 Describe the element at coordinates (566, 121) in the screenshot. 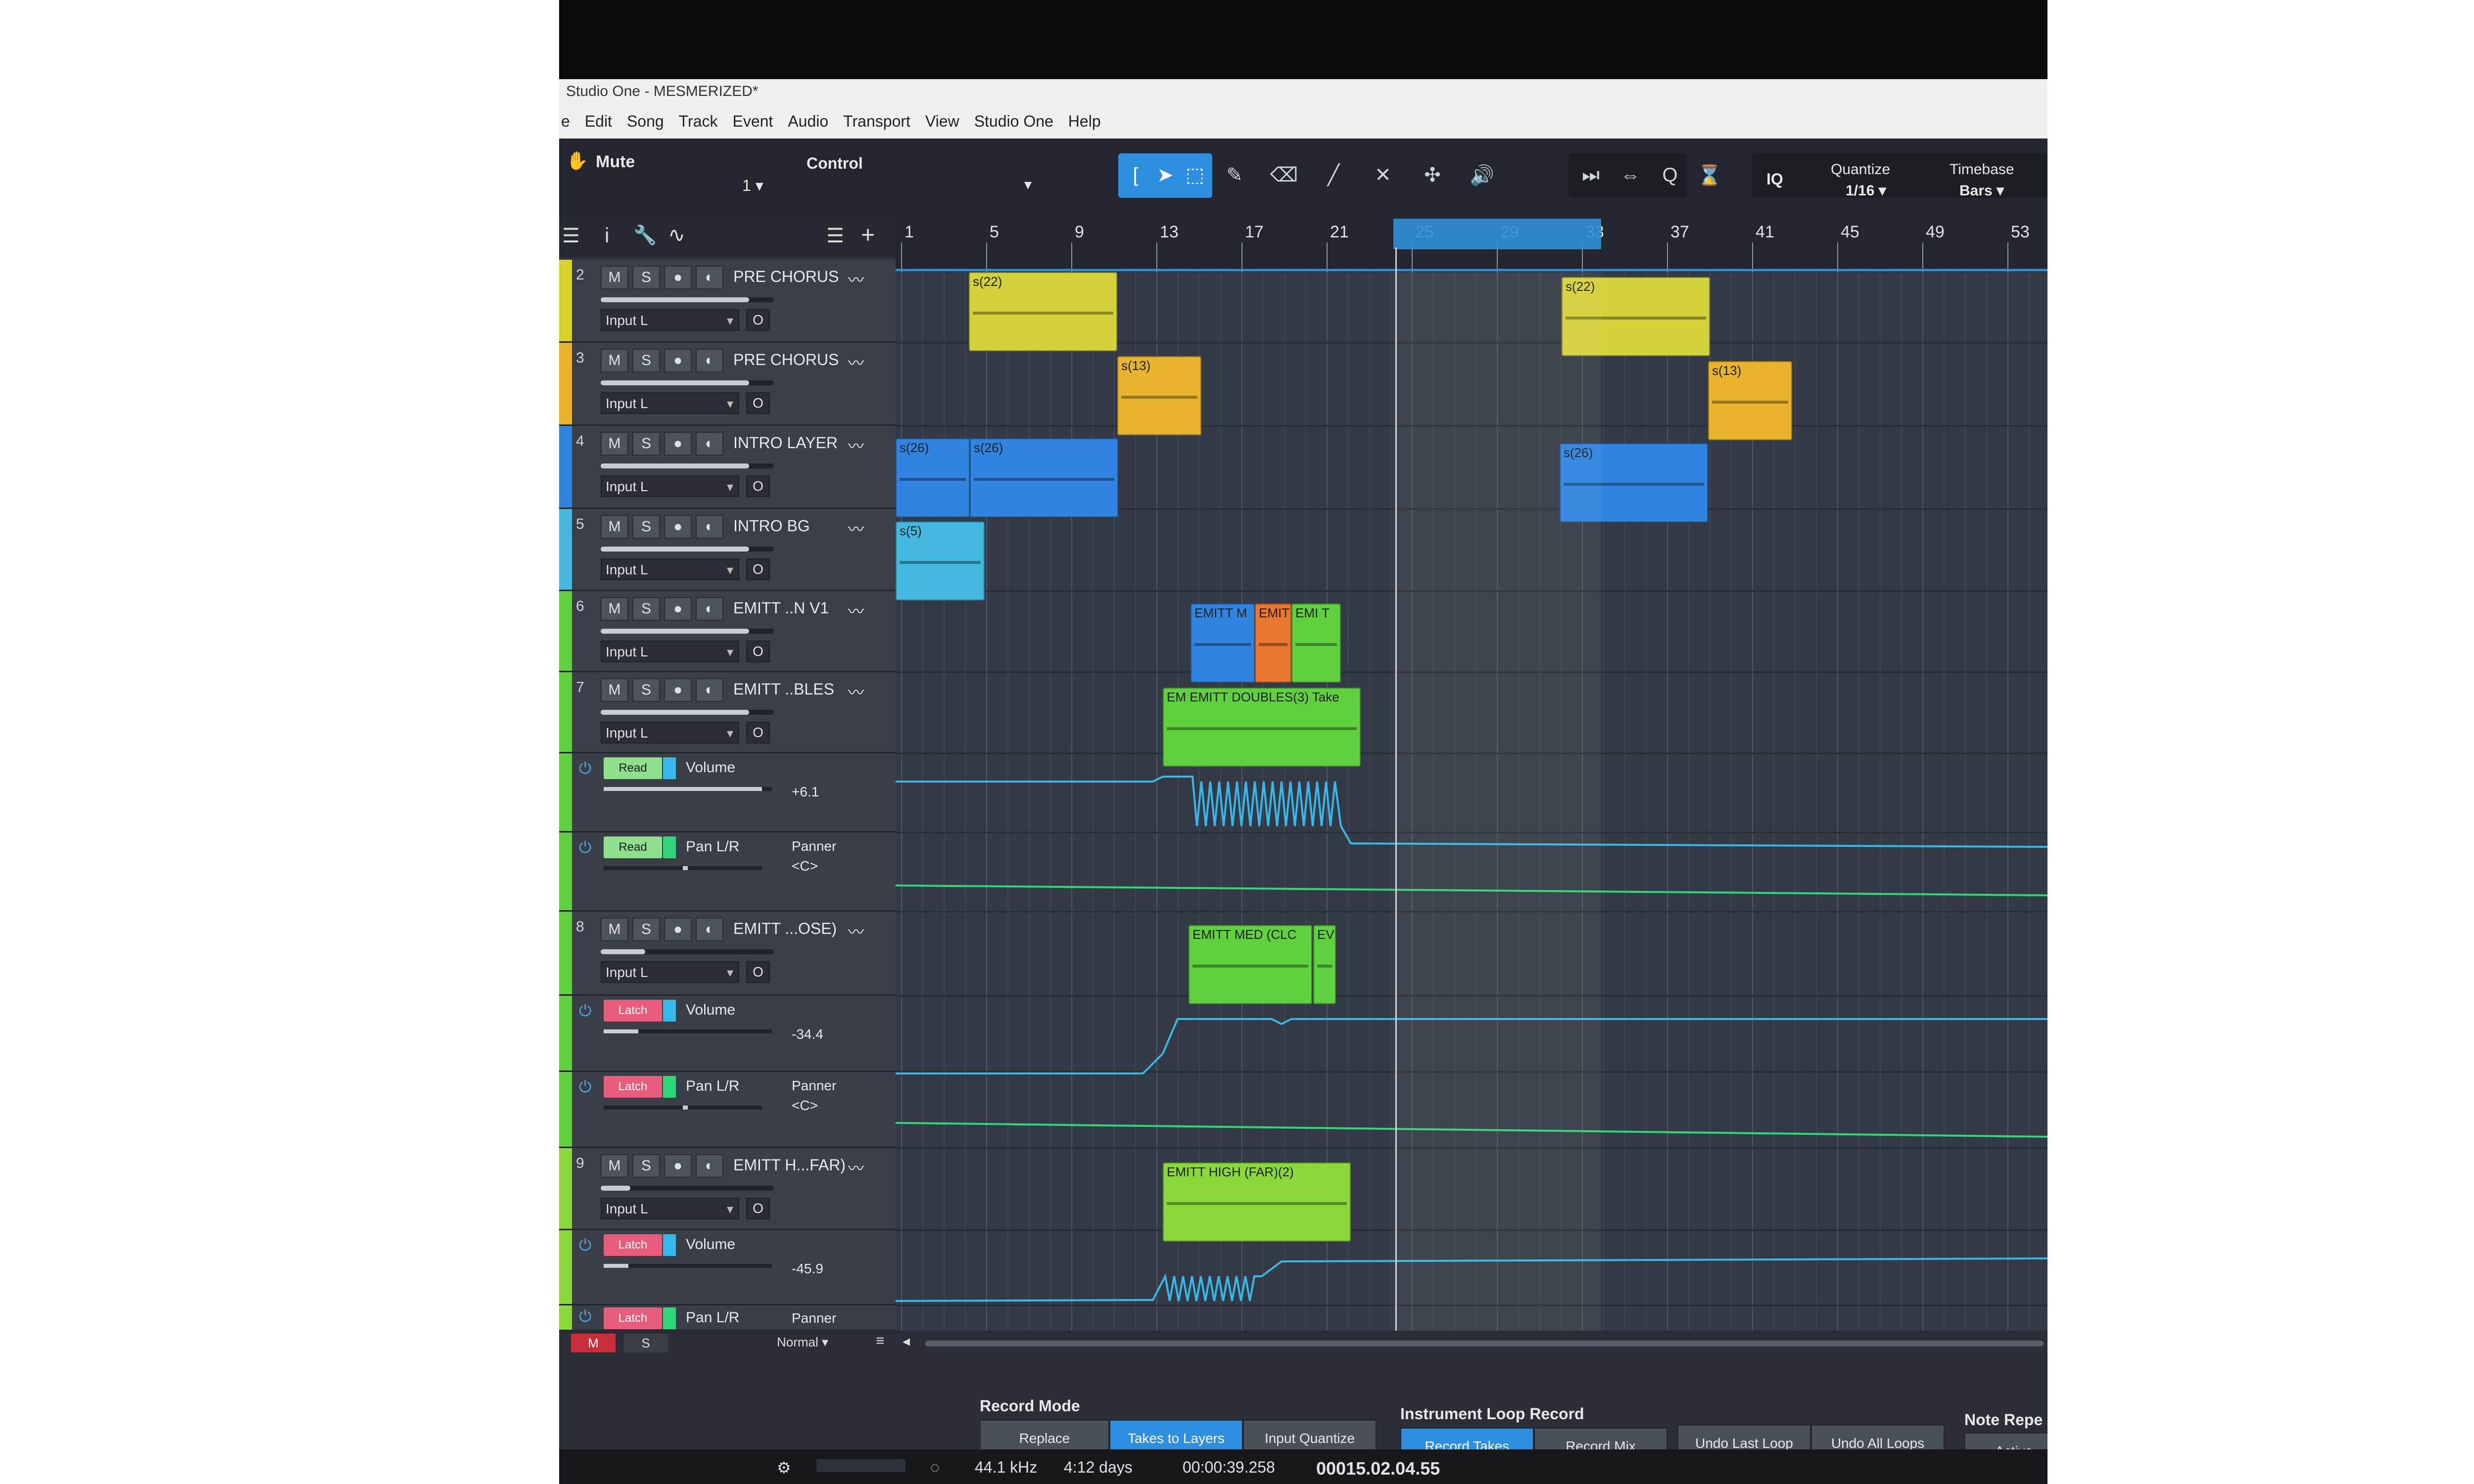

I see `menu-item-file: e` at that location.